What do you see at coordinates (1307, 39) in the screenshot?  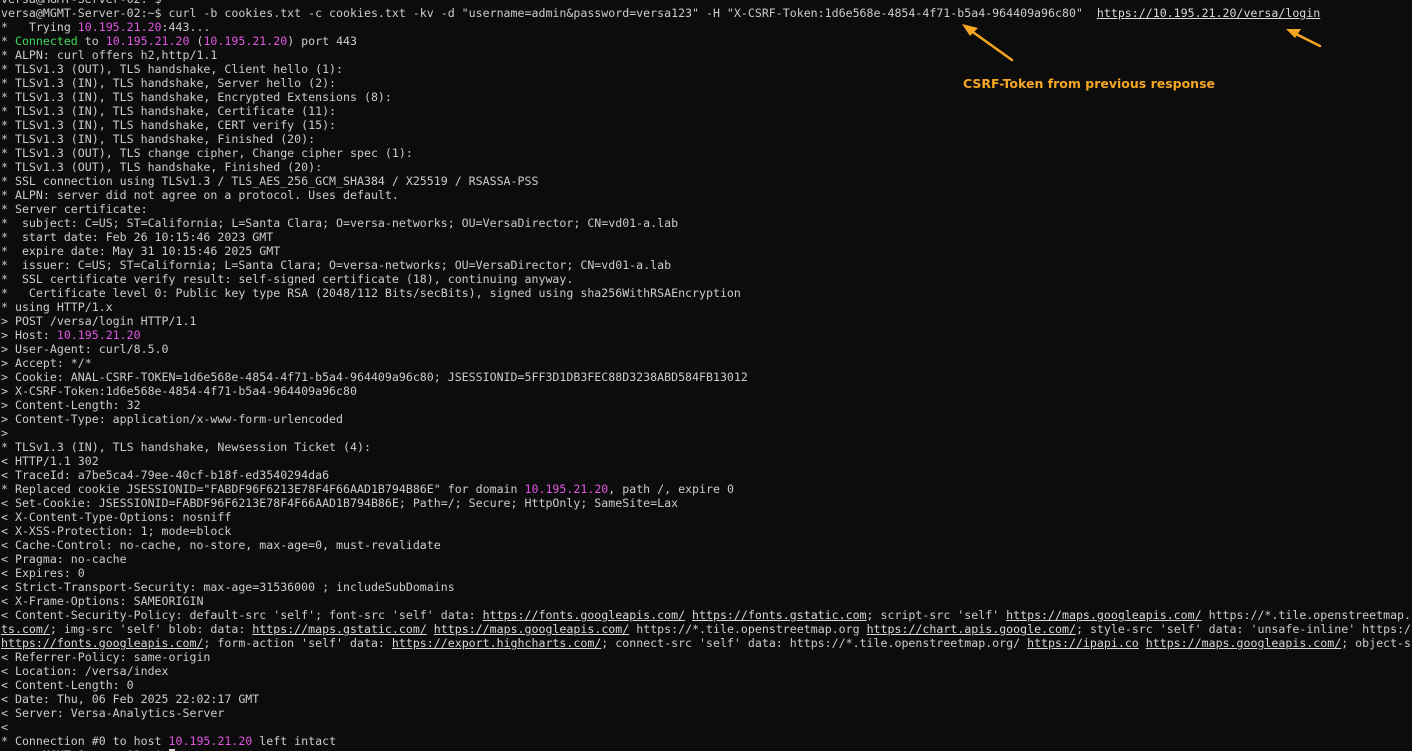 I see `arrow-to-login-url-icon` at bounding box center [1307, 39].